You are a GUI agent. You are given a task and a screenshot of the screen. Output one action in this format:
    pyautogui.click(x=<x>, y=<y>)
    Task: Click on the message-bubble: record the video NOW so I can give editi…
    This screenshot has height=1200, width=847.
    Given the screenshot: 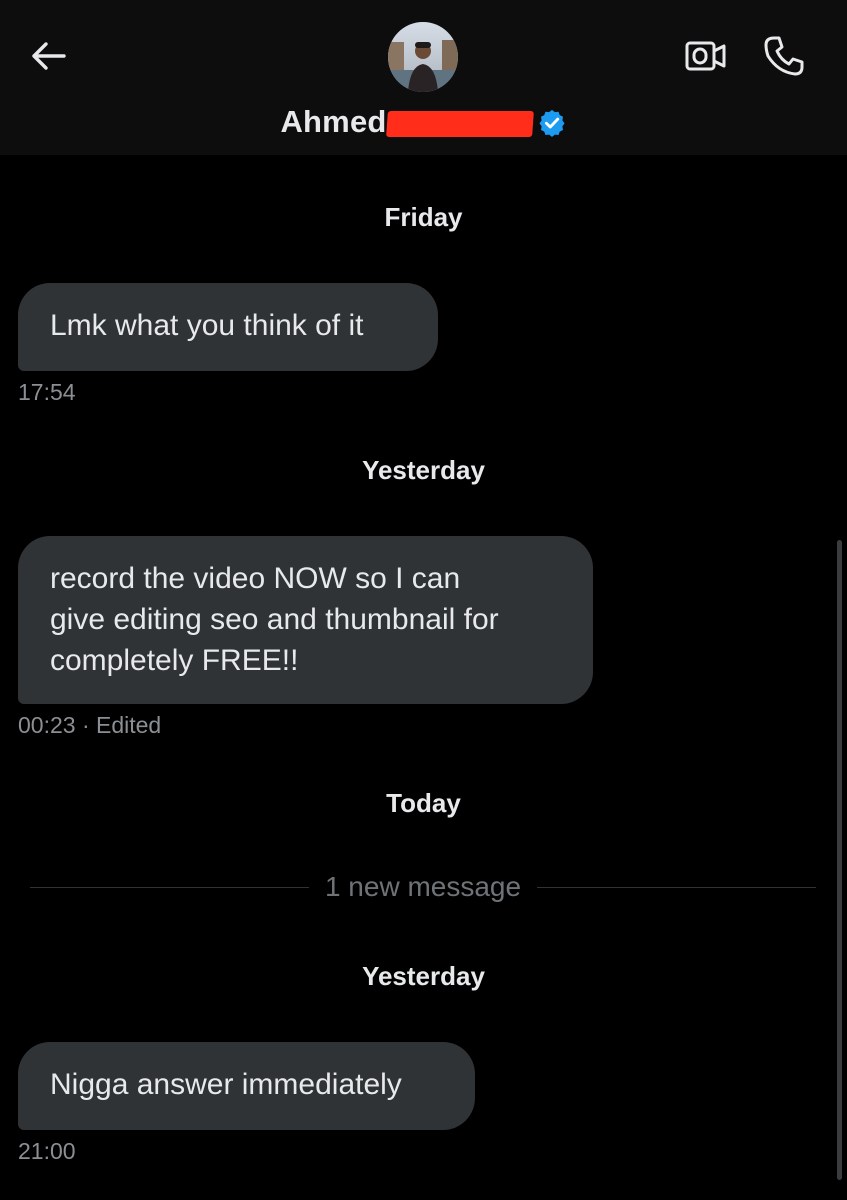 What is the action you would take?
    pyautogui.click(x=305, y=620)
    